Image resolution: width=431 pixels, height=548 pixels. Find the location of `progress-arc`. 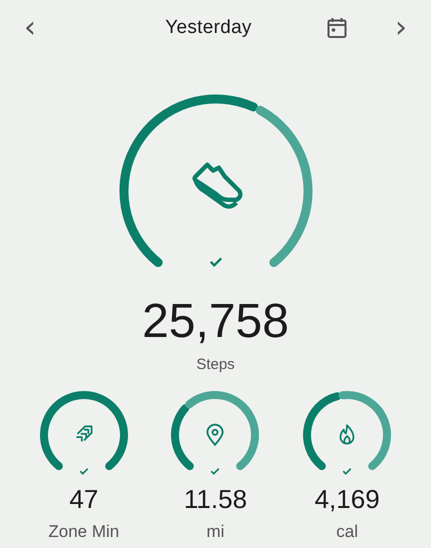

progress-arc is located at coordinates (182, 437).